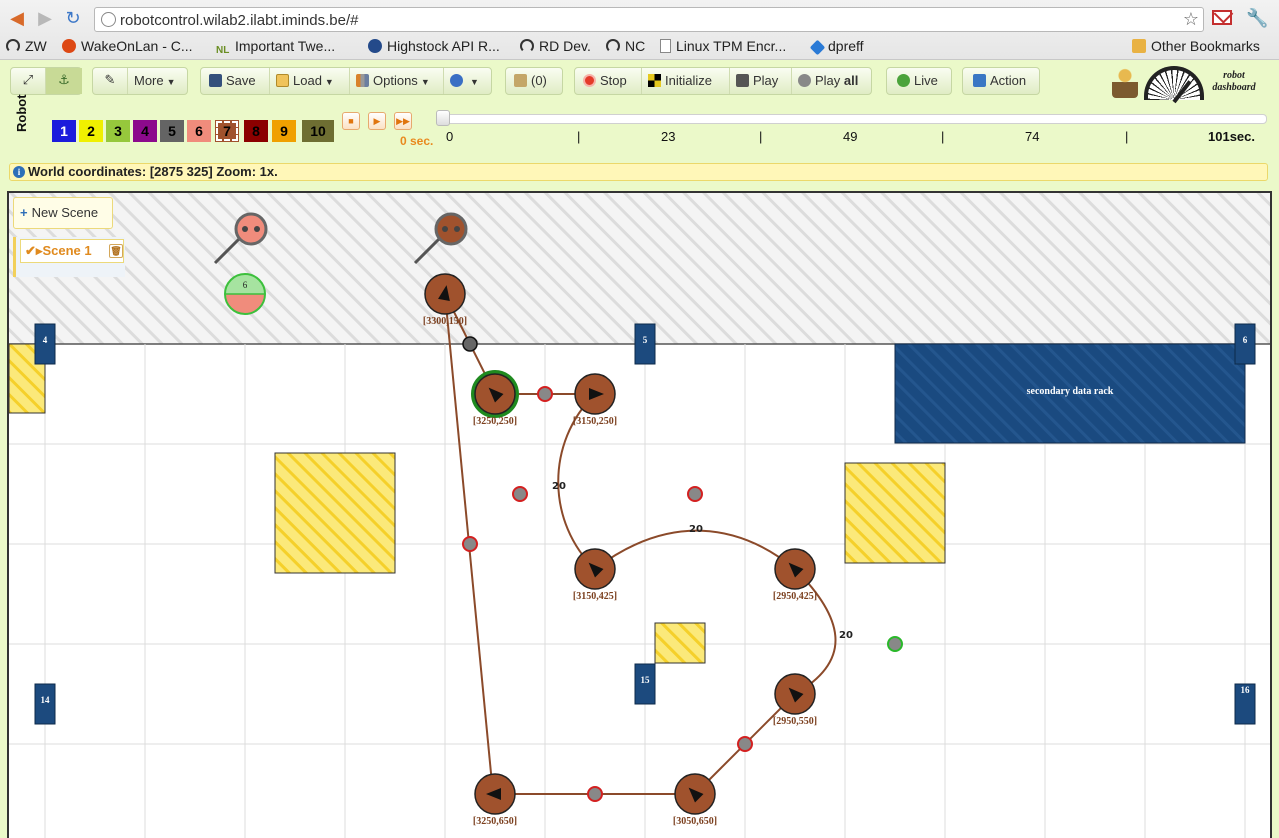 The image size is (1279, 838). Describe the element at coordinates (110, 81) in the screenshot. I see `pencil-icon: ✎` at that location.